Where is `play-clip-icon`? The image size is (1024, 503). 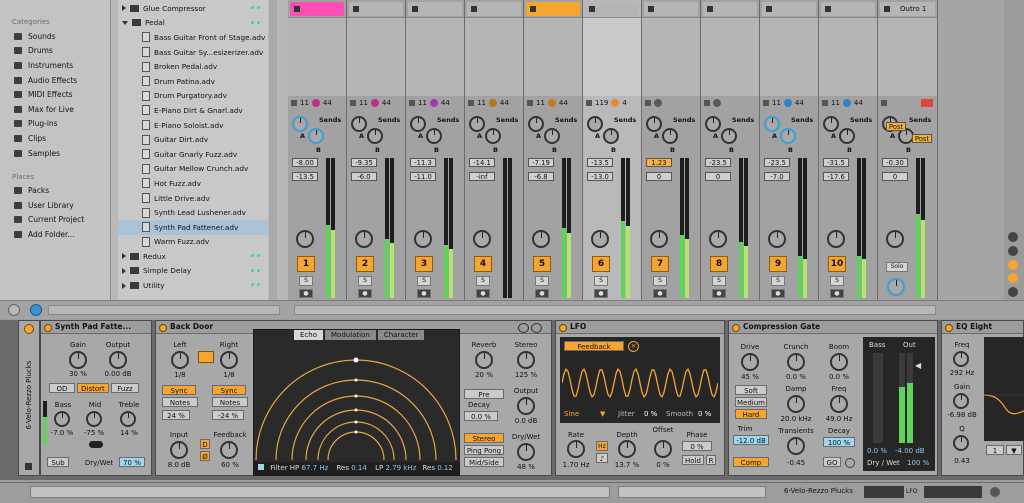 play-clip-icon is located at coordinates (297, 9).